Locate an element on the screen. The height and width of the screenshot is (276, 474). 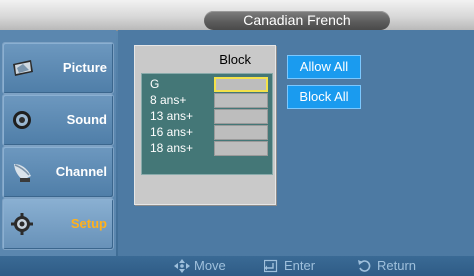
enter-icon is located at coordinates (271, 266).